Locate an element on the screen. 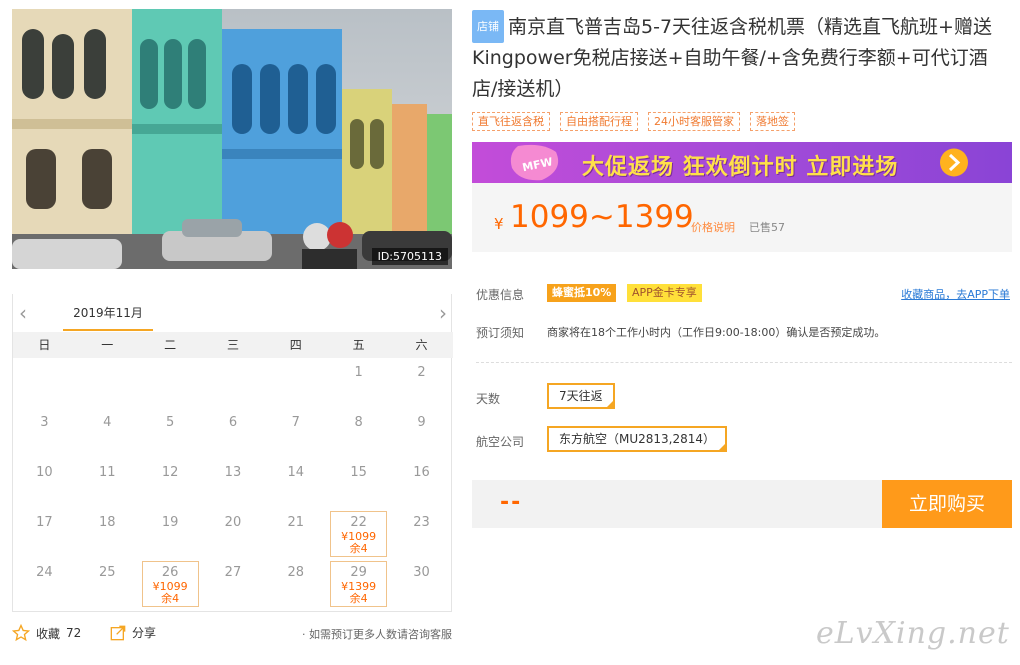  calendar-day: 16 is located at coordinates (421, 483).